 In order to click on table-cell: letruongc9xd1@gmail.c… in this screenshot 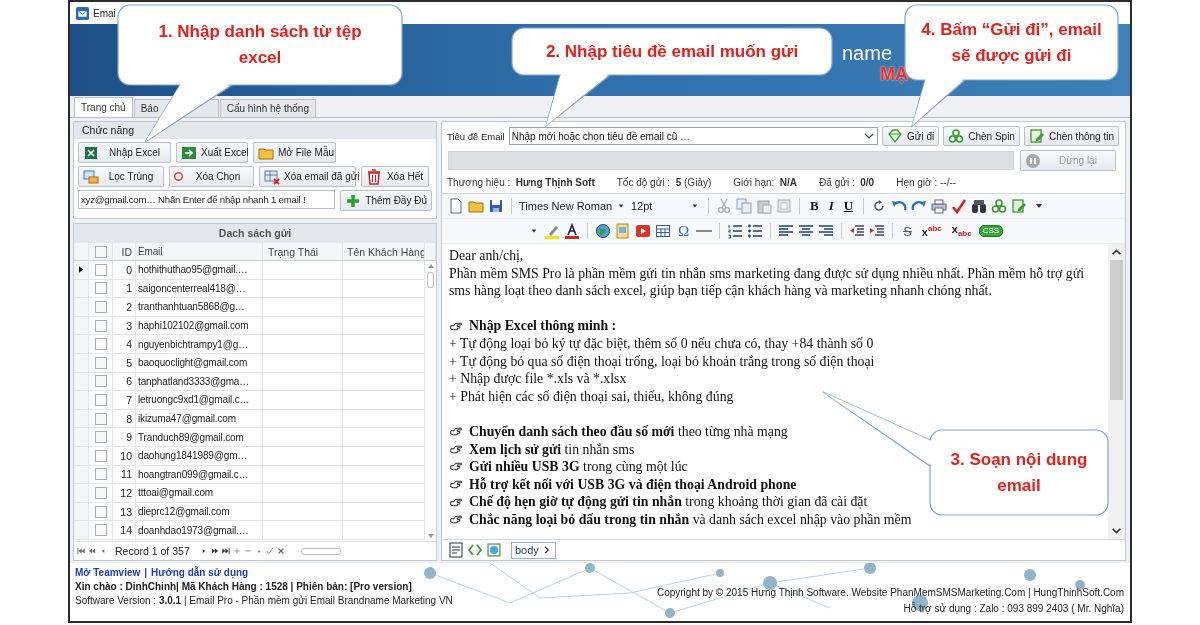, I will do `click(199, 400)`.